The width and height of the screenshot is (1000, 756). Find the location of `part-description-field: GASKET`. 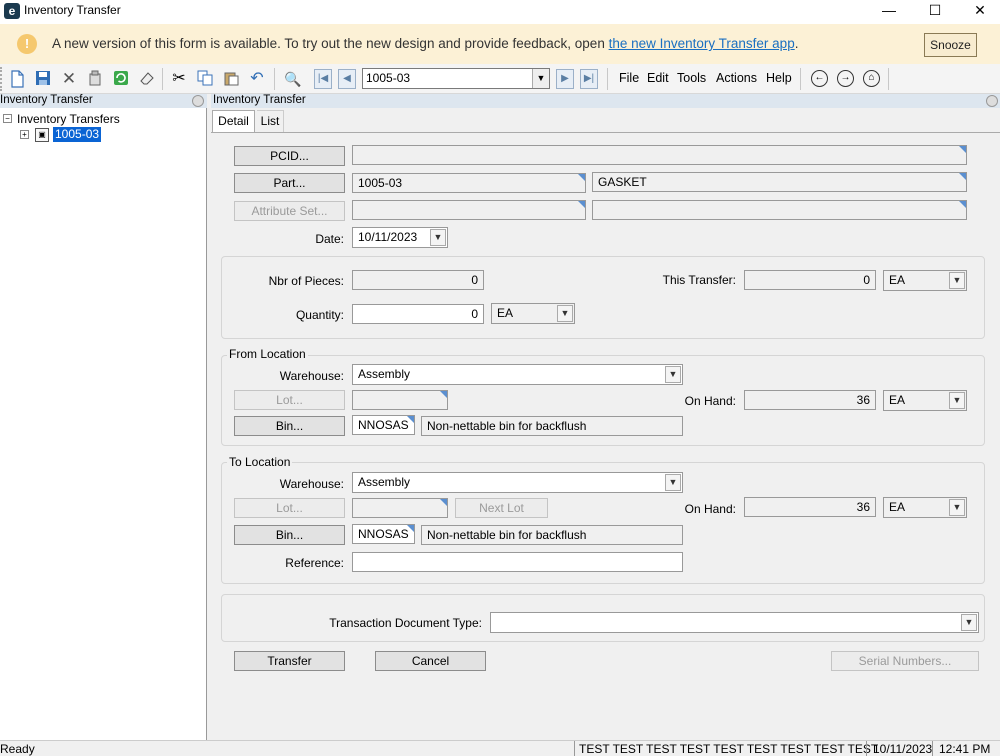

part-description-field: GASKET is located at coordinates (779, 182).